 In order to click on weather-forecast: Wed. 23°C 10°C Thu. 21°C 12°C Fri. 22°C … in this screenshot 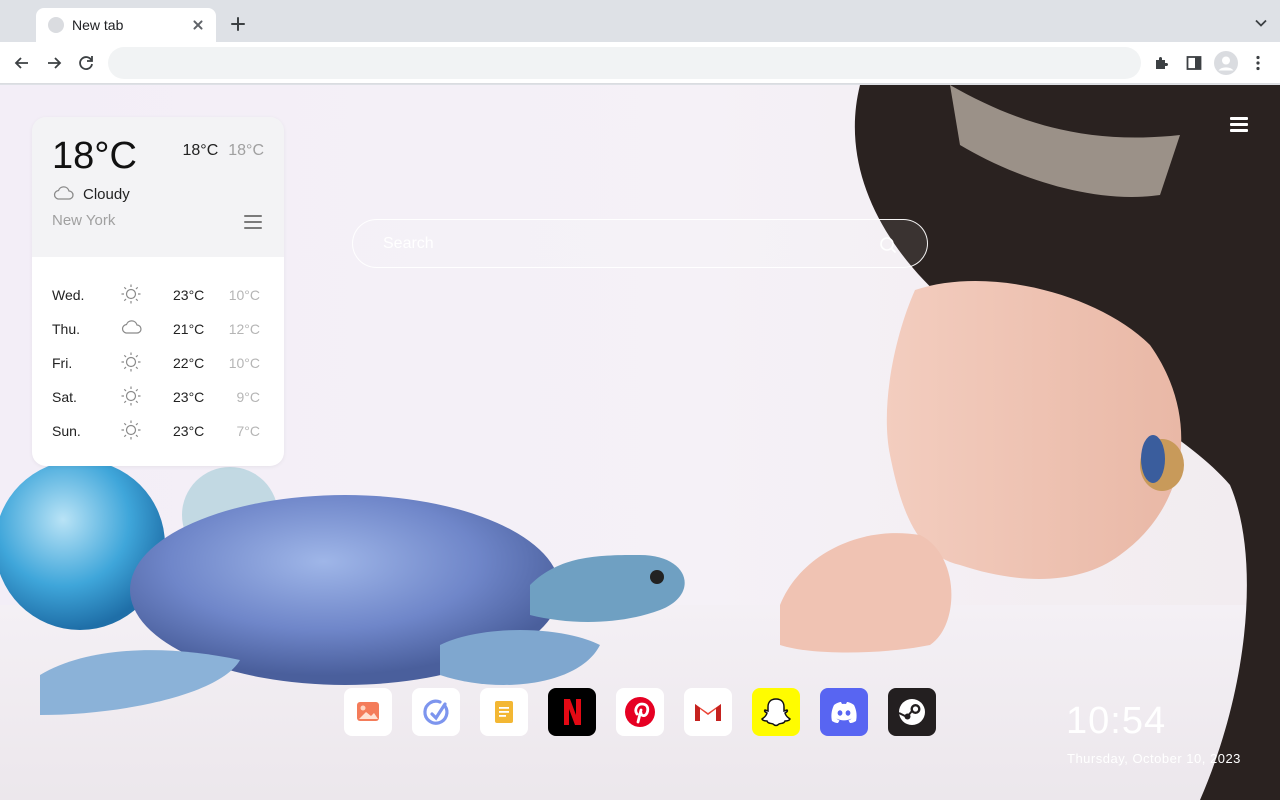, I will do `click(158, 361)`.